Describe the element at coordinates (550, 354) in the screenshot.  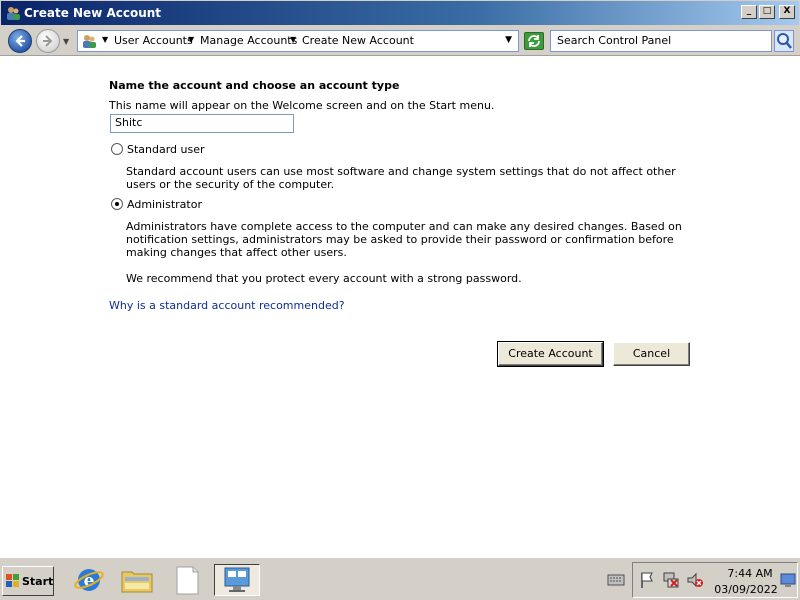
I see `create-account-button: Create Account` at that location.